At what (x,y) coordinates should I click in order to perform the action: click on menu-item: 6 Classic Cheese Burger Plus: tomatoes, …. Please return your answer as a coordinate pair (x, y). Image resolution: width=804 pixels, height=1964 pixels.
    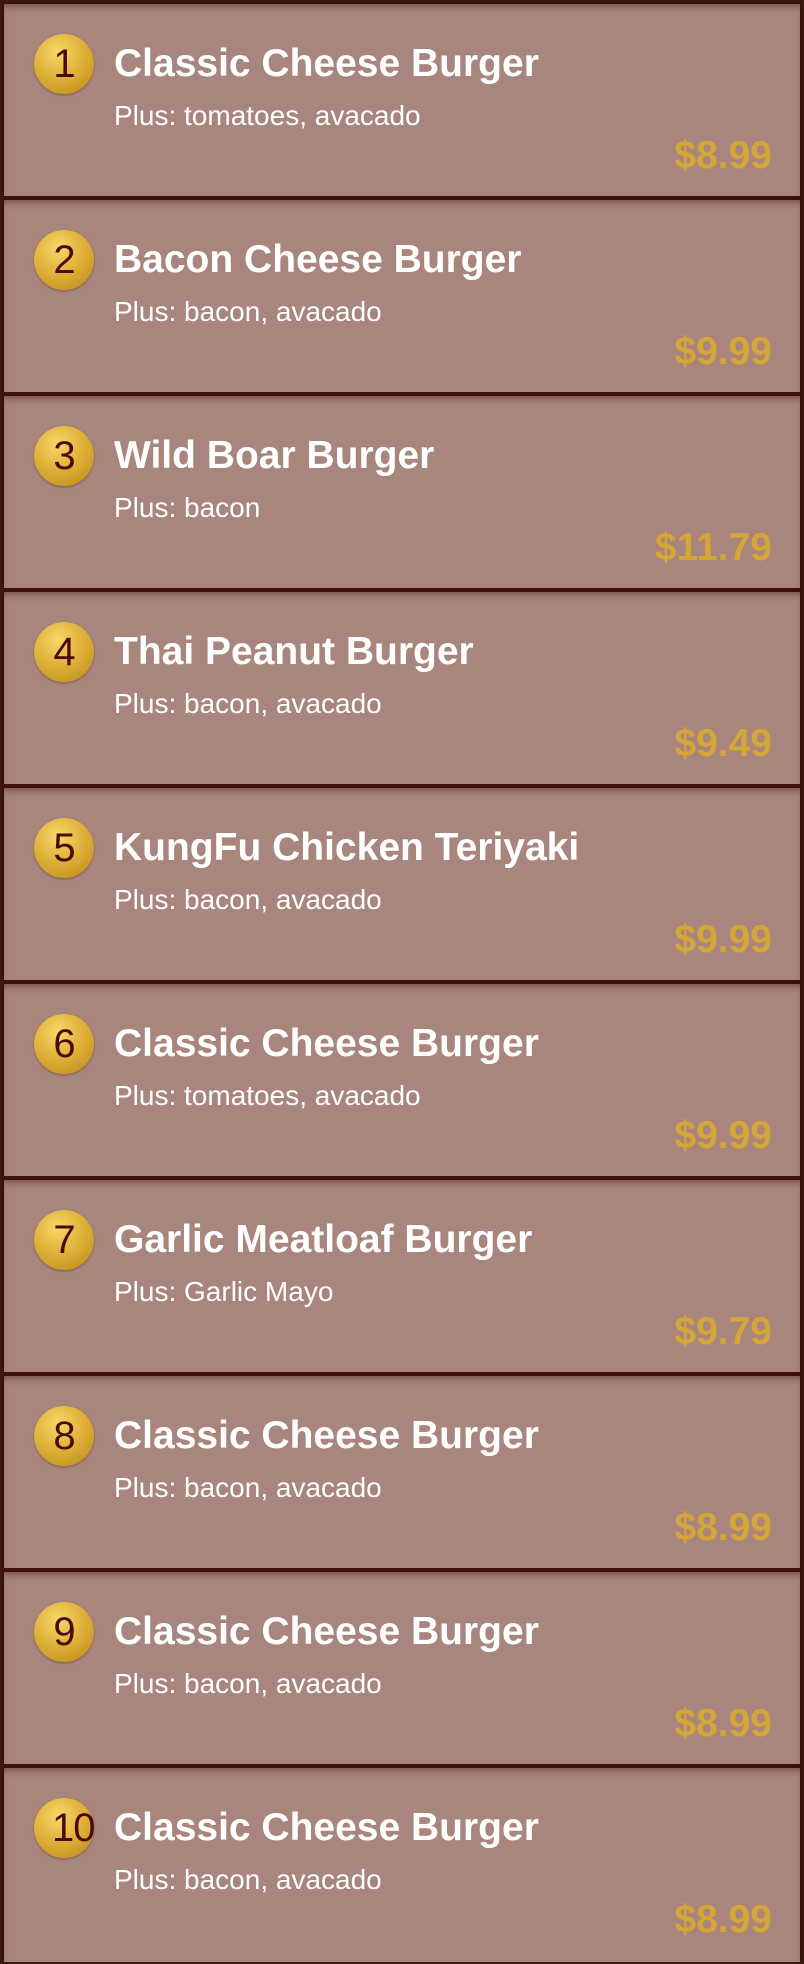
    Looking at the image, I should click on (402, 1080).